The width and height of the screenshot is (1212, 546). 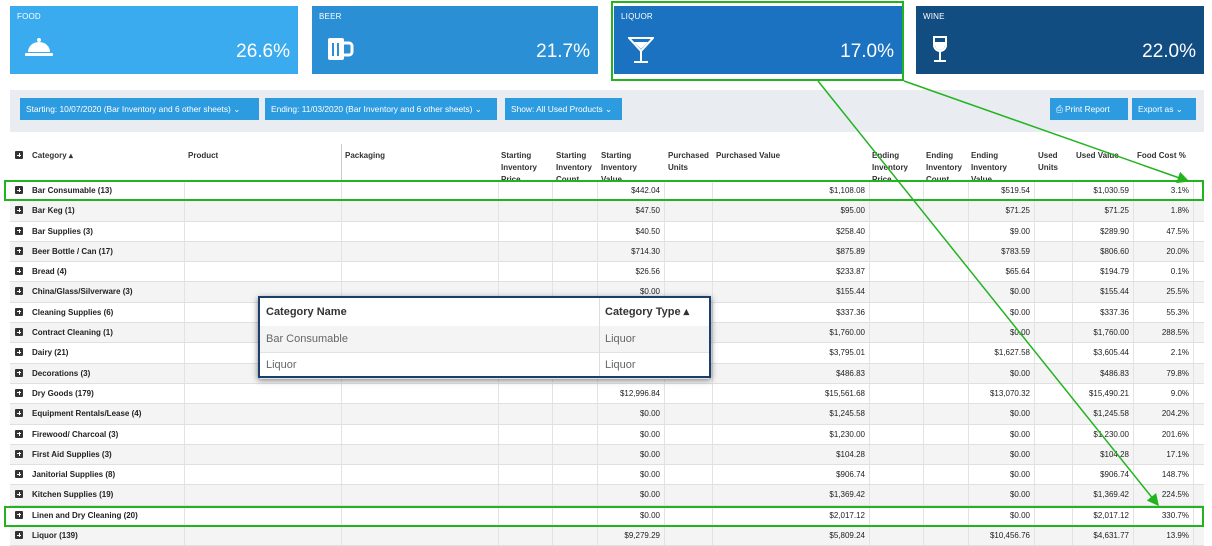 What do you see at coordinates (1103, 211) in the screenshot?
I see `cell-used-value: $71.25` at bounding box center [1103, 211].